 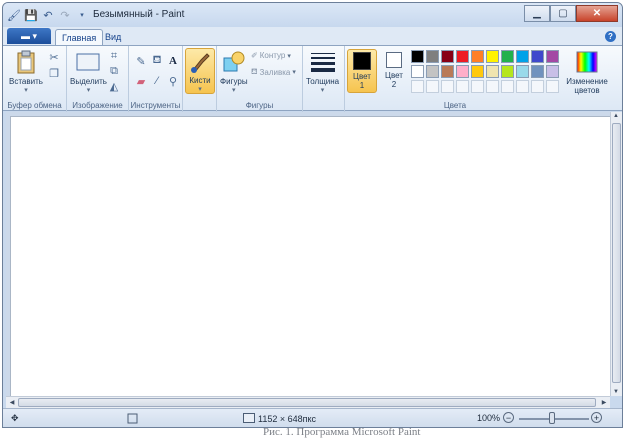 I want to click on maximize-button: ▢, so click(x=563, y=13).